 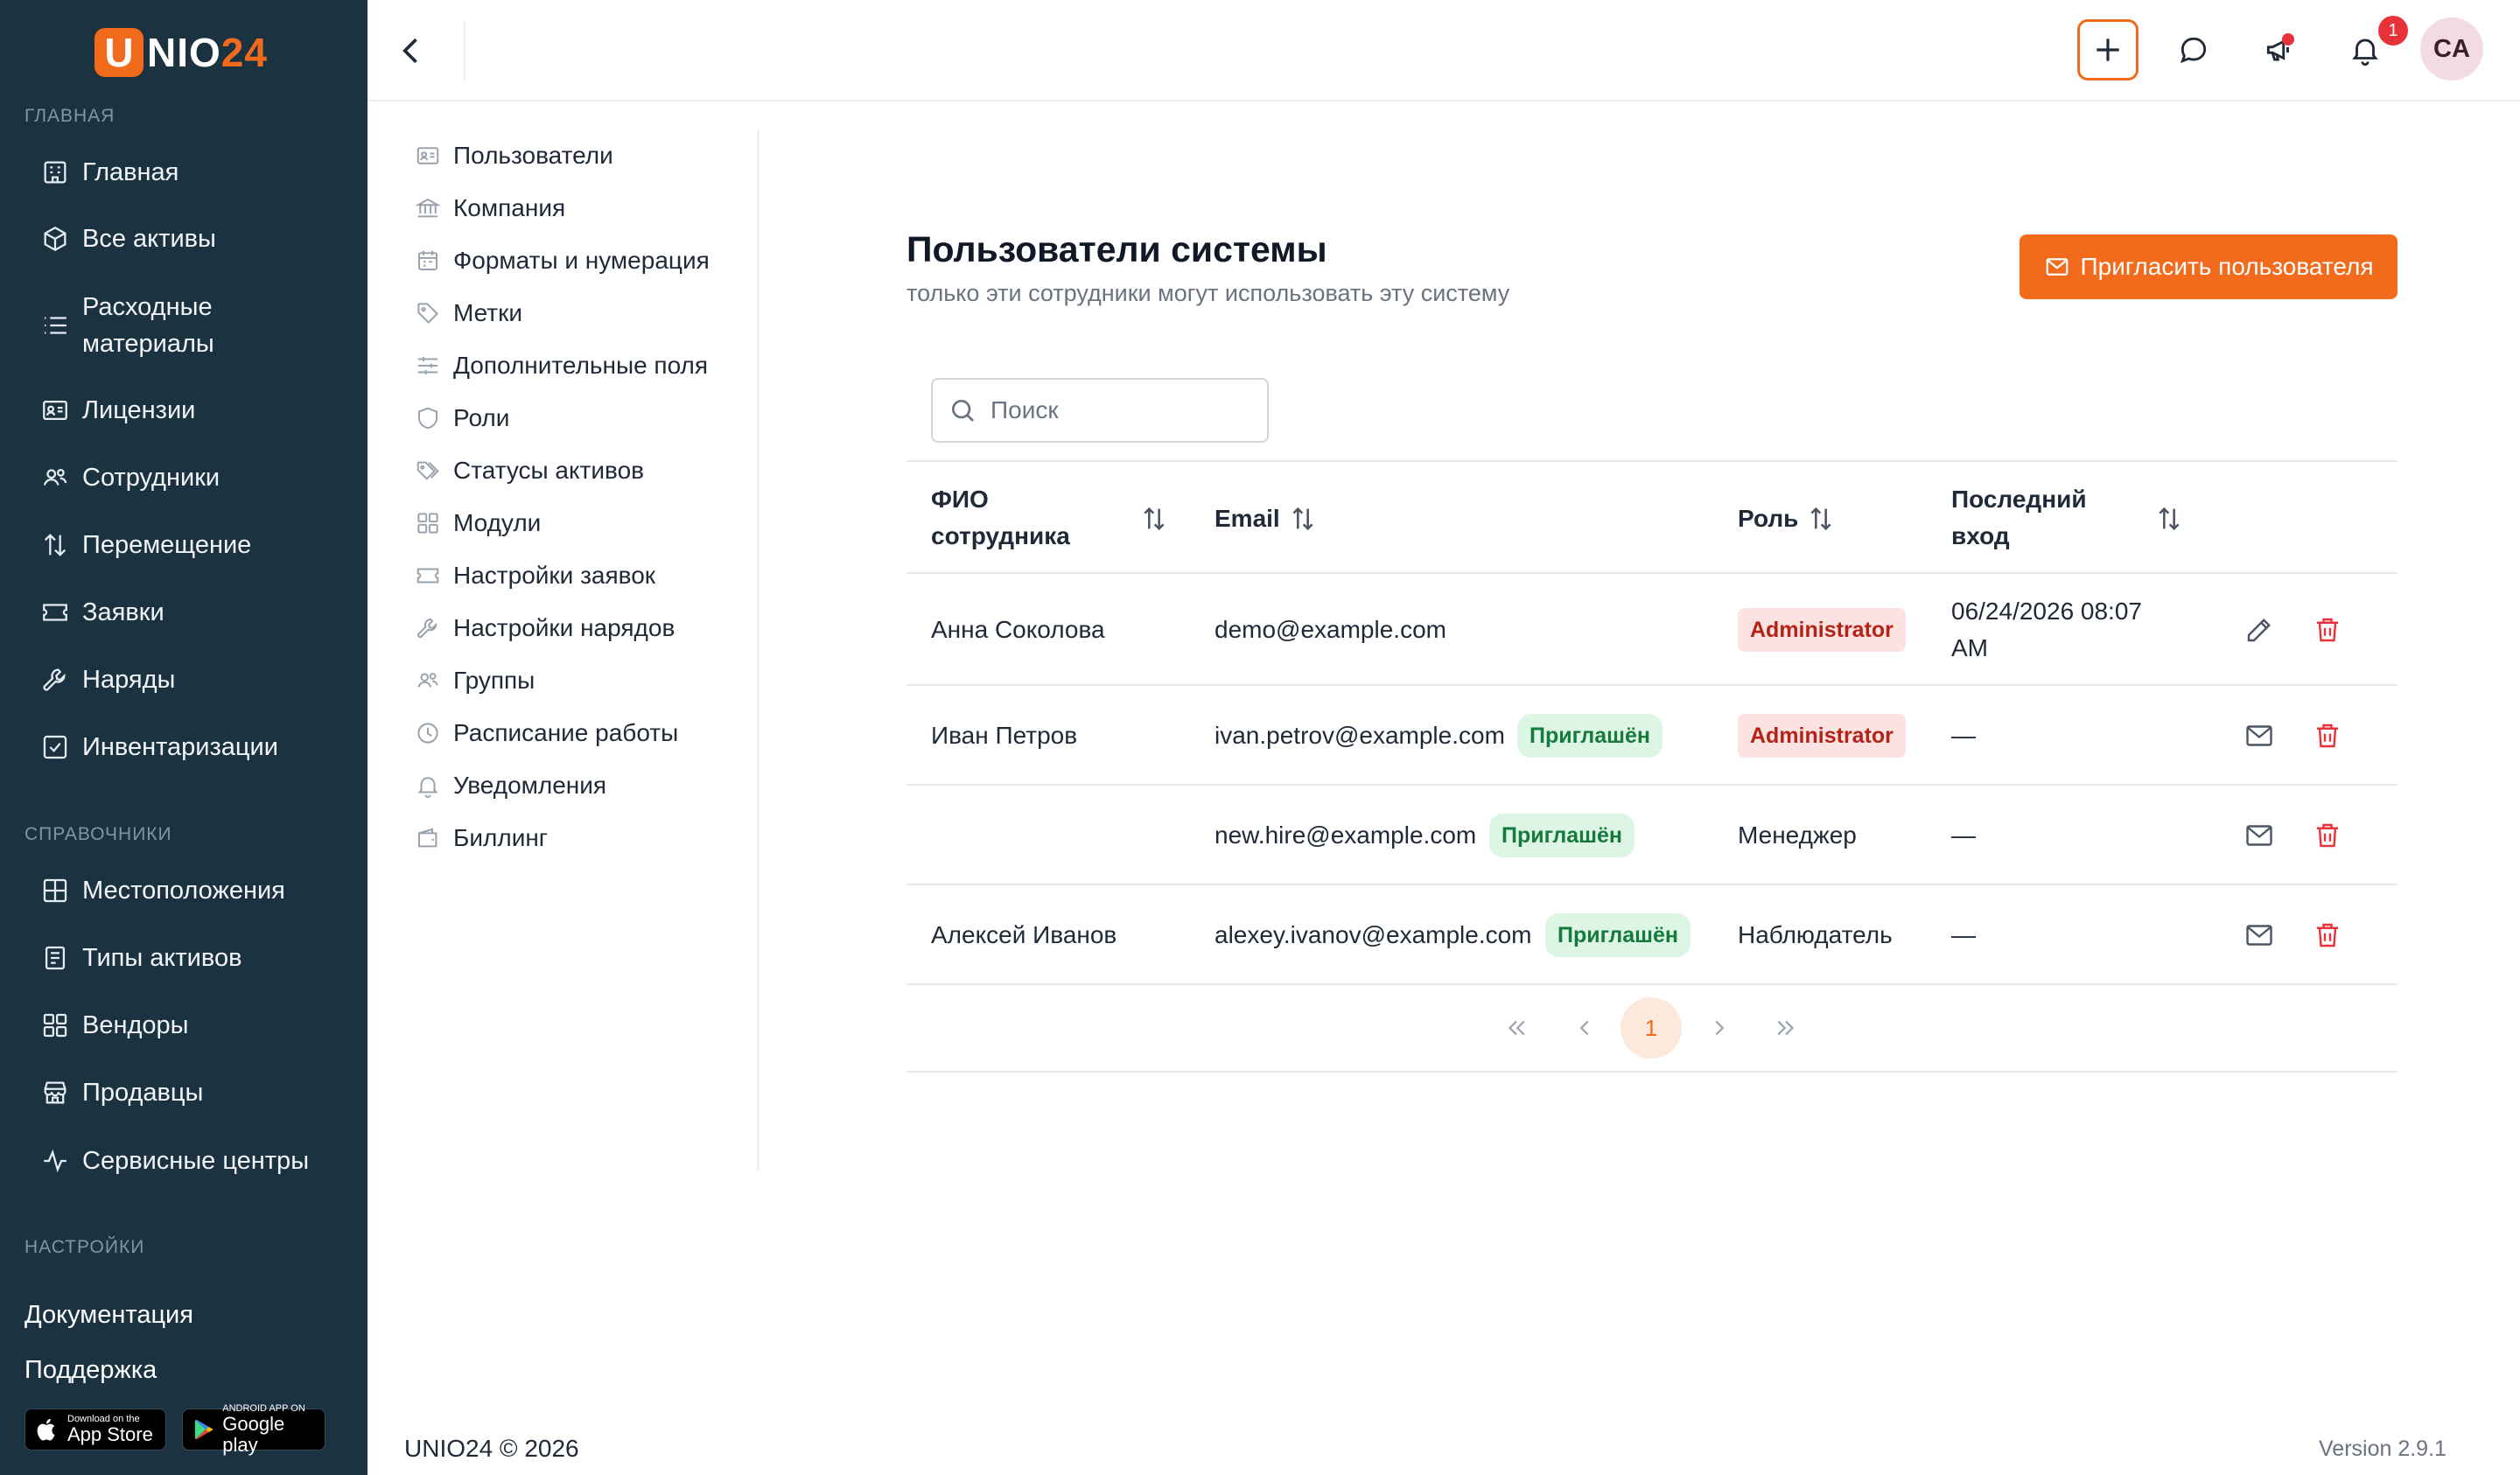 What do you see at coordinates (533, 155) in the screenshot?
I see `settings-item-label: Пользователи` at bounding box center [533, 155].